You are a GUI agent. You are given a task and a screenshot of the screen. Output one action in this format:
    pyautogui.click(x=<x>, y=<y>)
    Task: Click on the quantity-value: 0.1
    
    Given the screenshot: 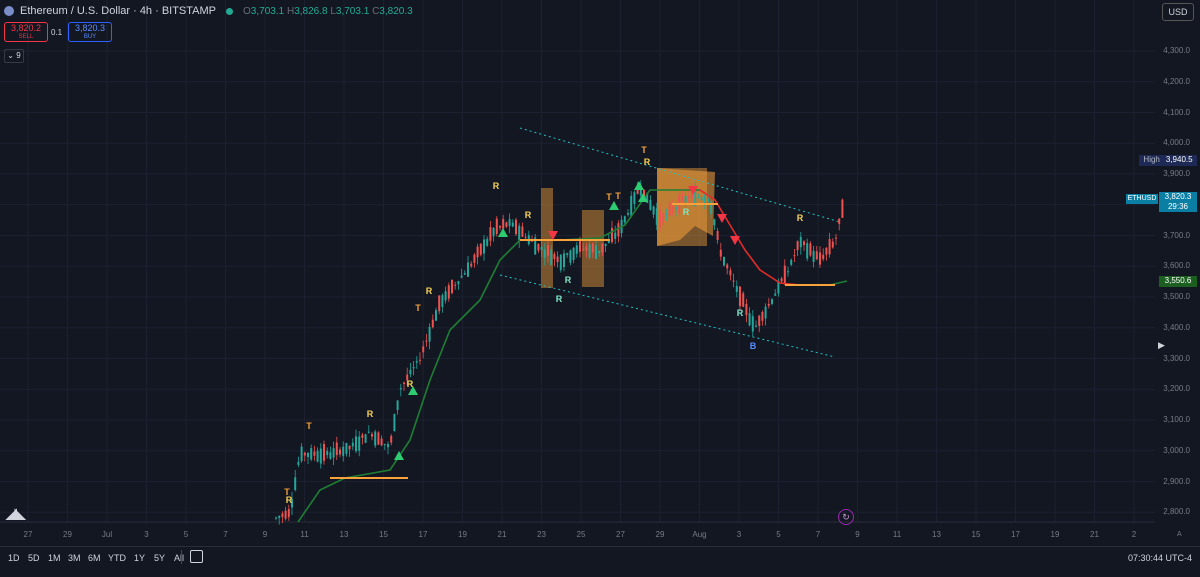 What is the action you would take?
    pyautogui.click(x=56, y=32)
    